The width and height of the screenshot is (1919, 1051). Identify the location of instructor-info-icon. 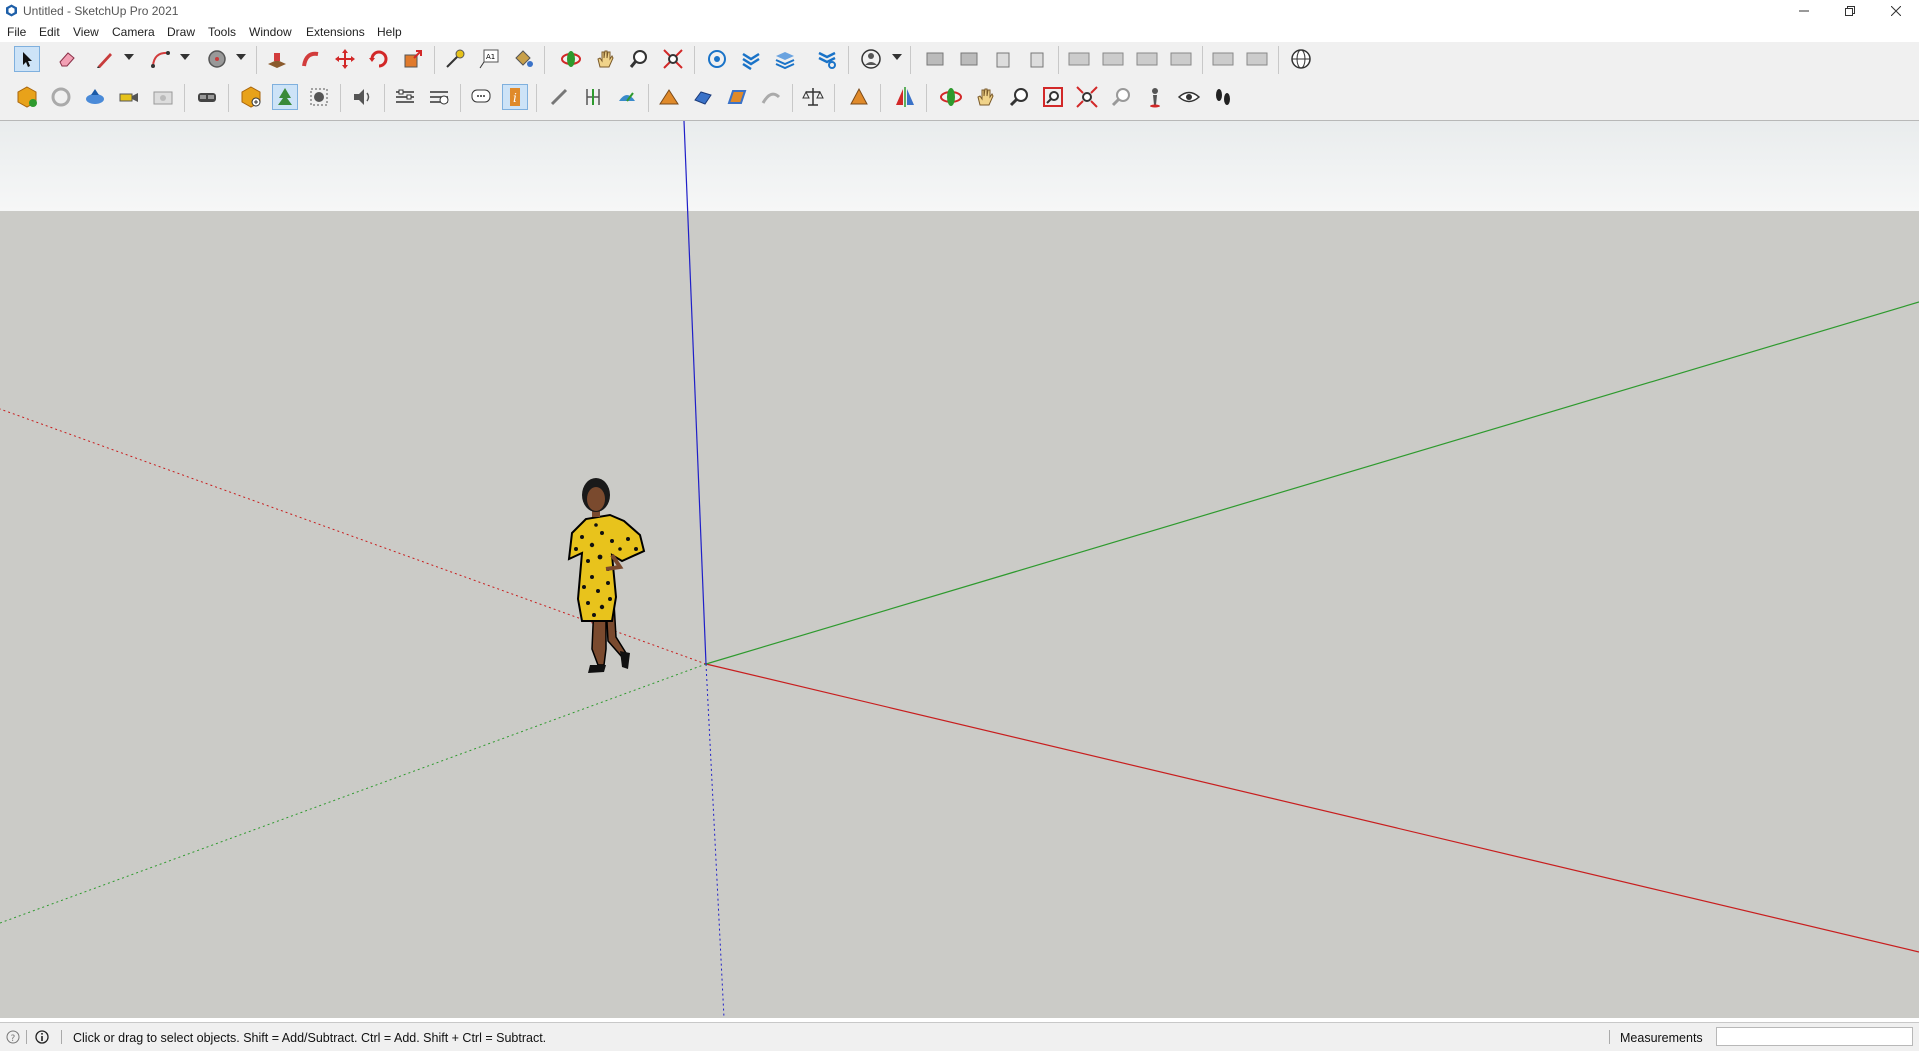
(42, 1037).